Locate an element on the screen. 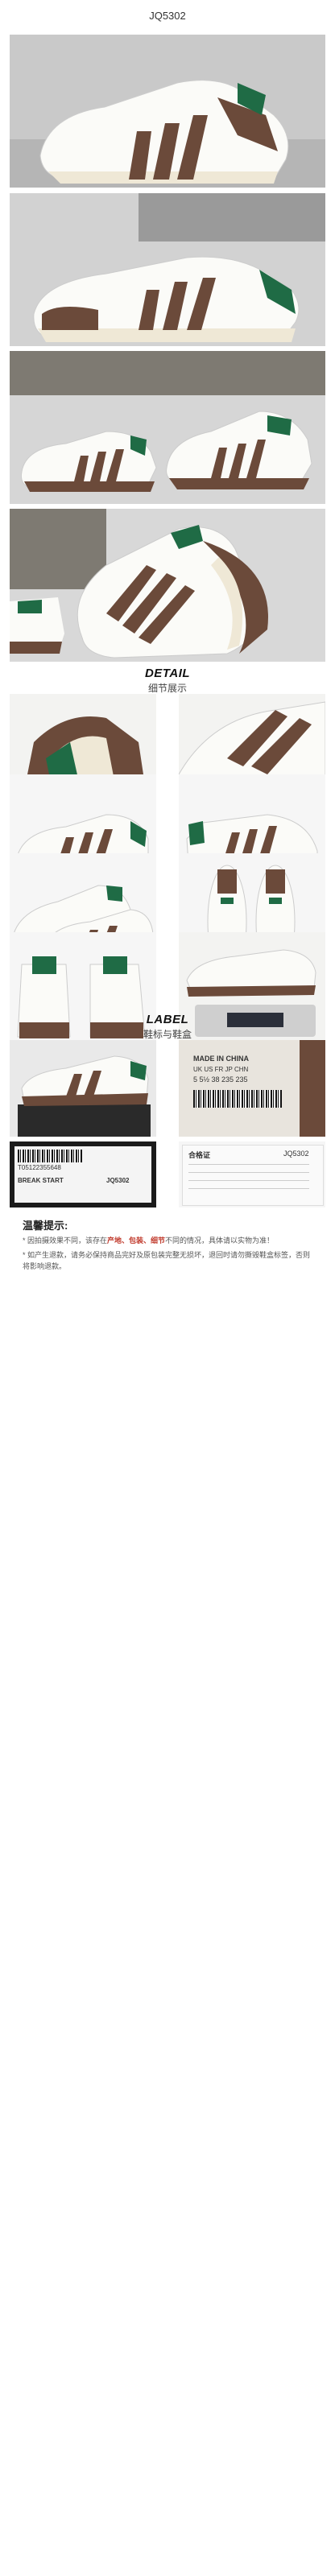 The height and width of the screenshot is (2576, 335). notice-line-1-post: 不同的情况，具体请以实物为准！ is located at coordinates (220, 1240).